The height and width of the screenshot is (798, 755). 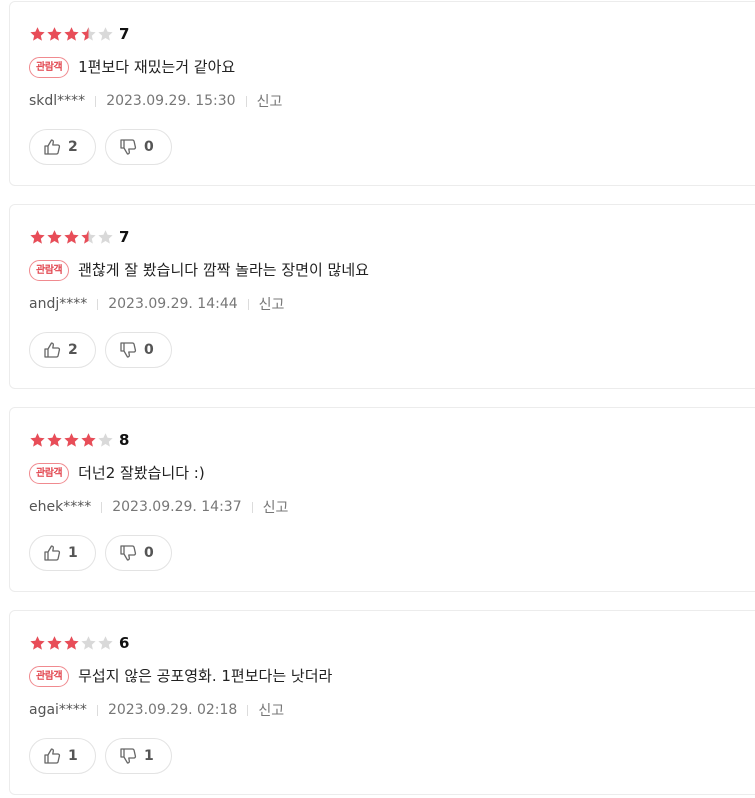 I want to click on dislike-count: 1, so click(x=149, y=756).